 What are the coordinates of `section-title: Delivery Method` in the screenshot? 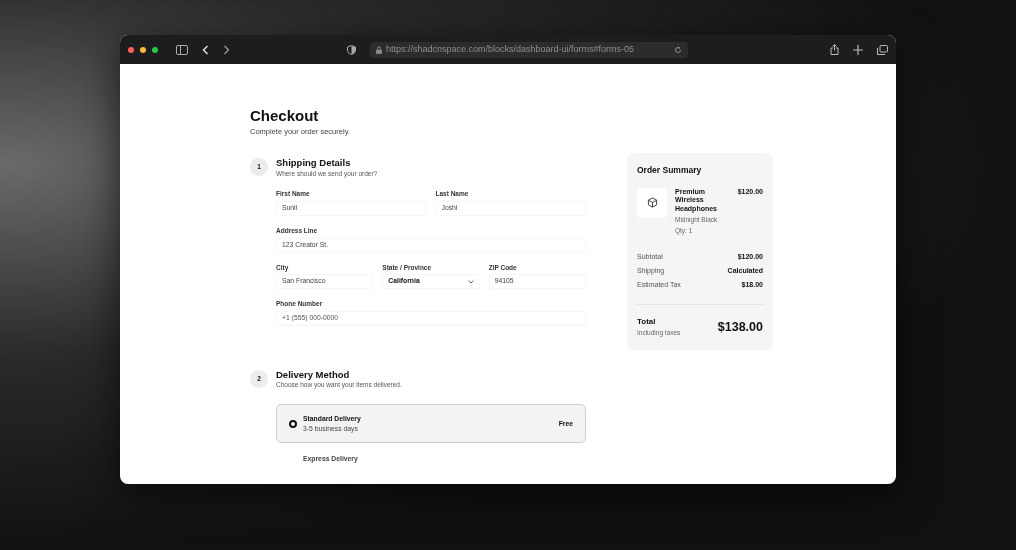 It's located at (313, 375).